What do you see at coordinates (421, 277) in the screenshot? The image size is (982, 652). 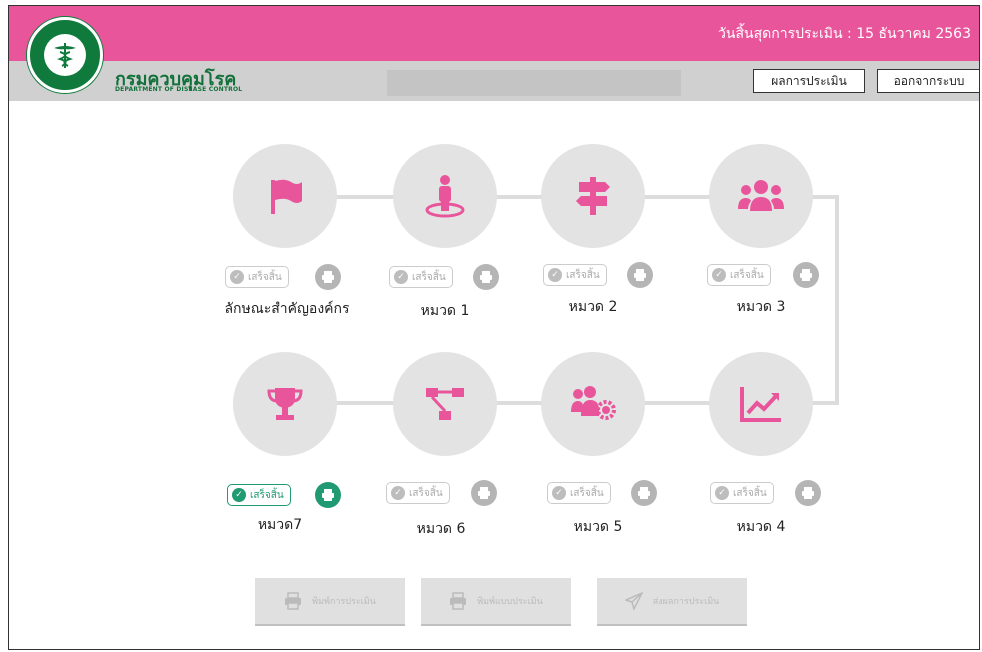 I see `status-badge-section-1: ✓ เสร็จสิ้น` at bounding box center [421, 277].